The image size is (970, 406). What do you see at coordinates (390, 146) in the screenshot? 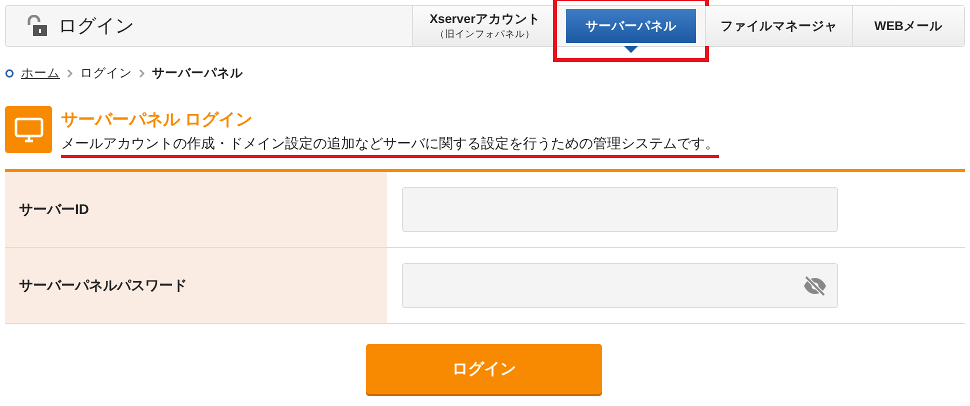
I see `section-description: メールアカウントの作成・ドメイン設定の追加などサーバに関する設定を行うための管理システムです。` at bounding box center [390, 146].